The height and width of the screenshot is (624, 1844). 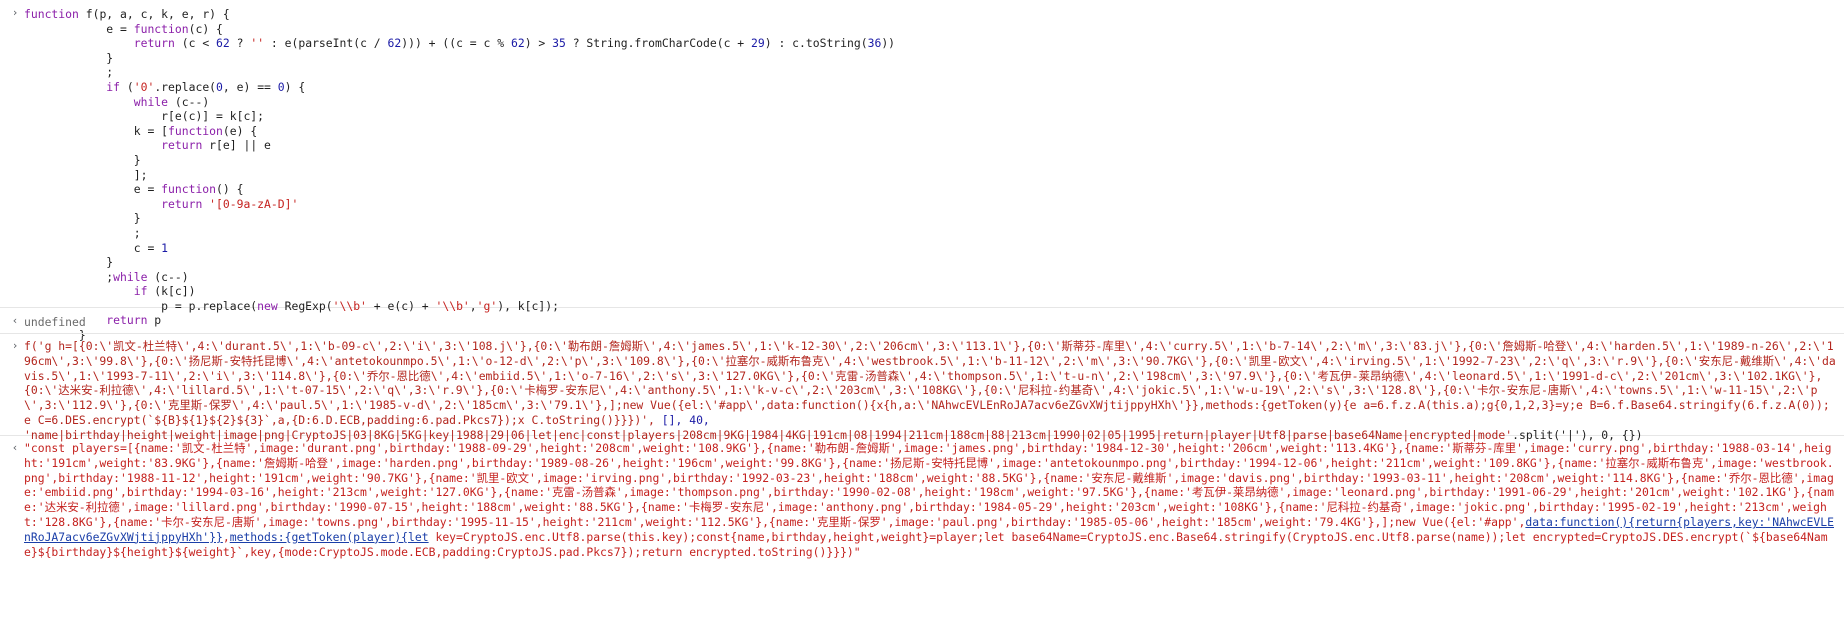 What do you see at coordinates (127, 14) in the screenshot?
I see `code-line: function f(p, a, c, k, e, r) {` at bounding box center [127, 14].